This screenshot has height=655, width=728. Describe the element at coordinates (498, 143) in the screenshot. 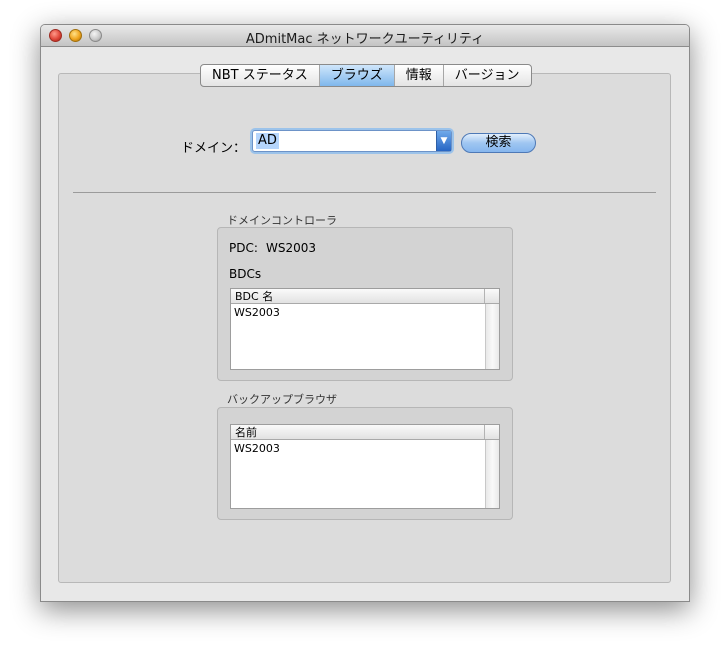

I see `search-button: 検索` at that location.